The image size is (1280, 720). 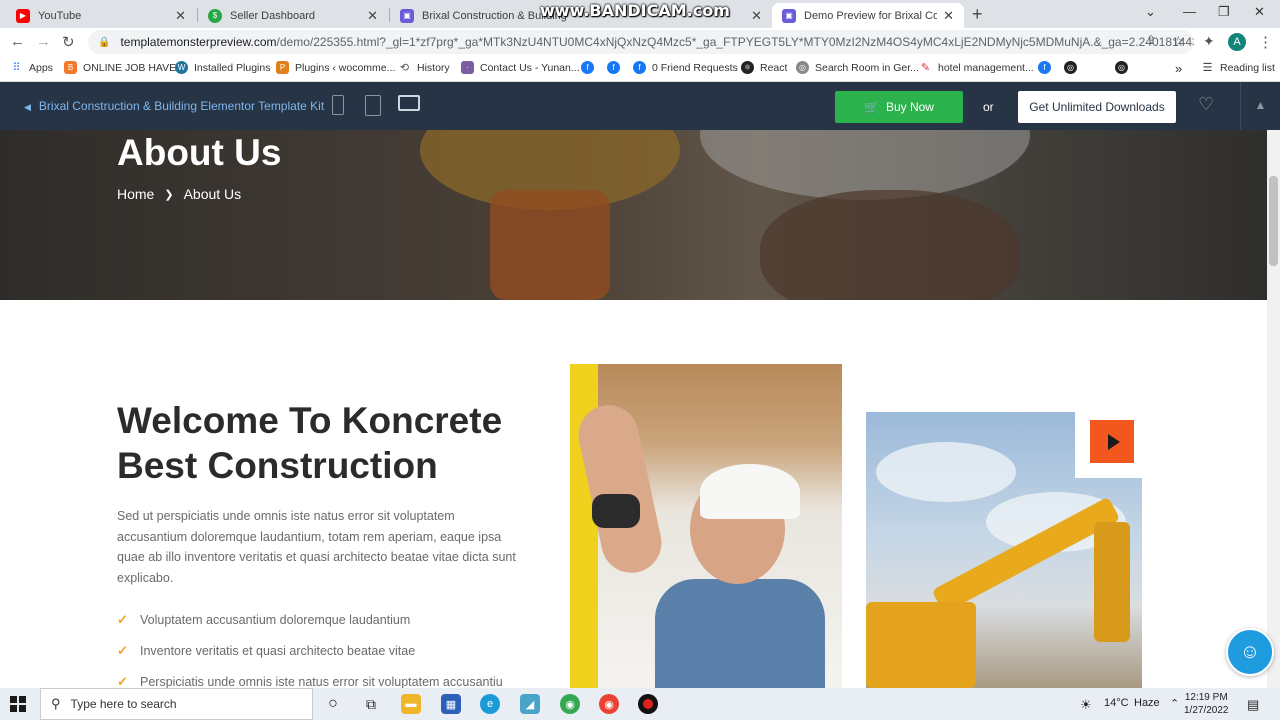 I want to click on buy-now-button: 🛒 Buy Now, so click(x=899, y=107).